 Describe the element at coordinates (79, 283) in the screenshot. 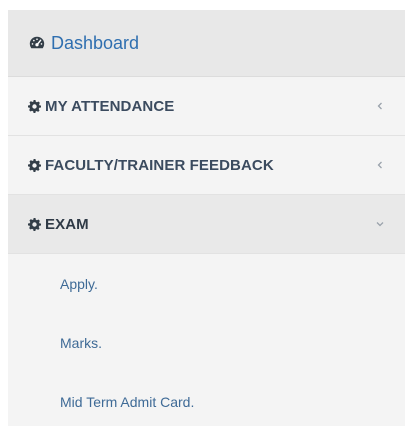

I see `submenu-item-label: Apply.` at that location.